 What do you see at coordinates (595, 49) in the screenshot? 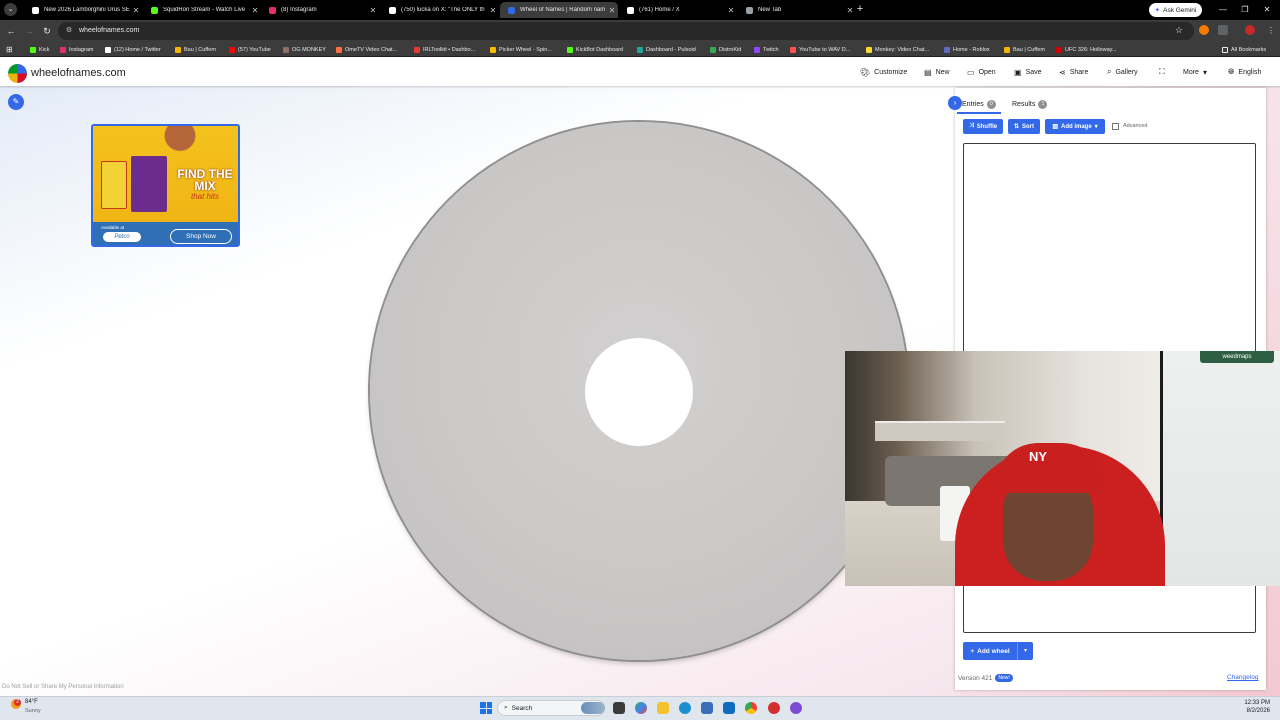
I see `bookmark-item: KickBot Dashboard` at bounding box center [595, 49].